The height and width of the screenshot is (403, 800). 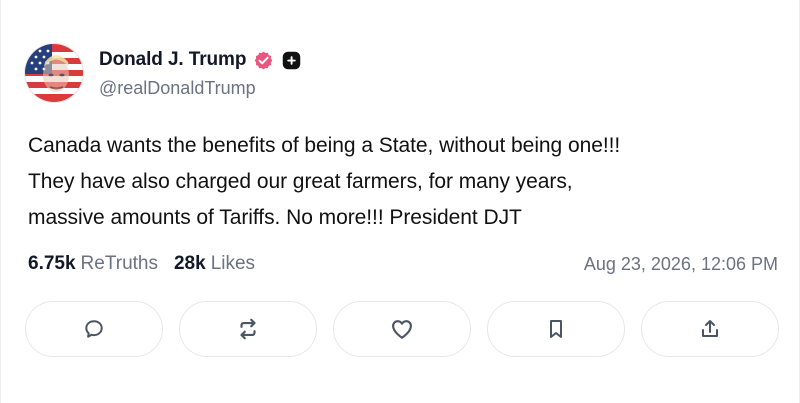 I want to click on like-button, so click(x=402, y=329).